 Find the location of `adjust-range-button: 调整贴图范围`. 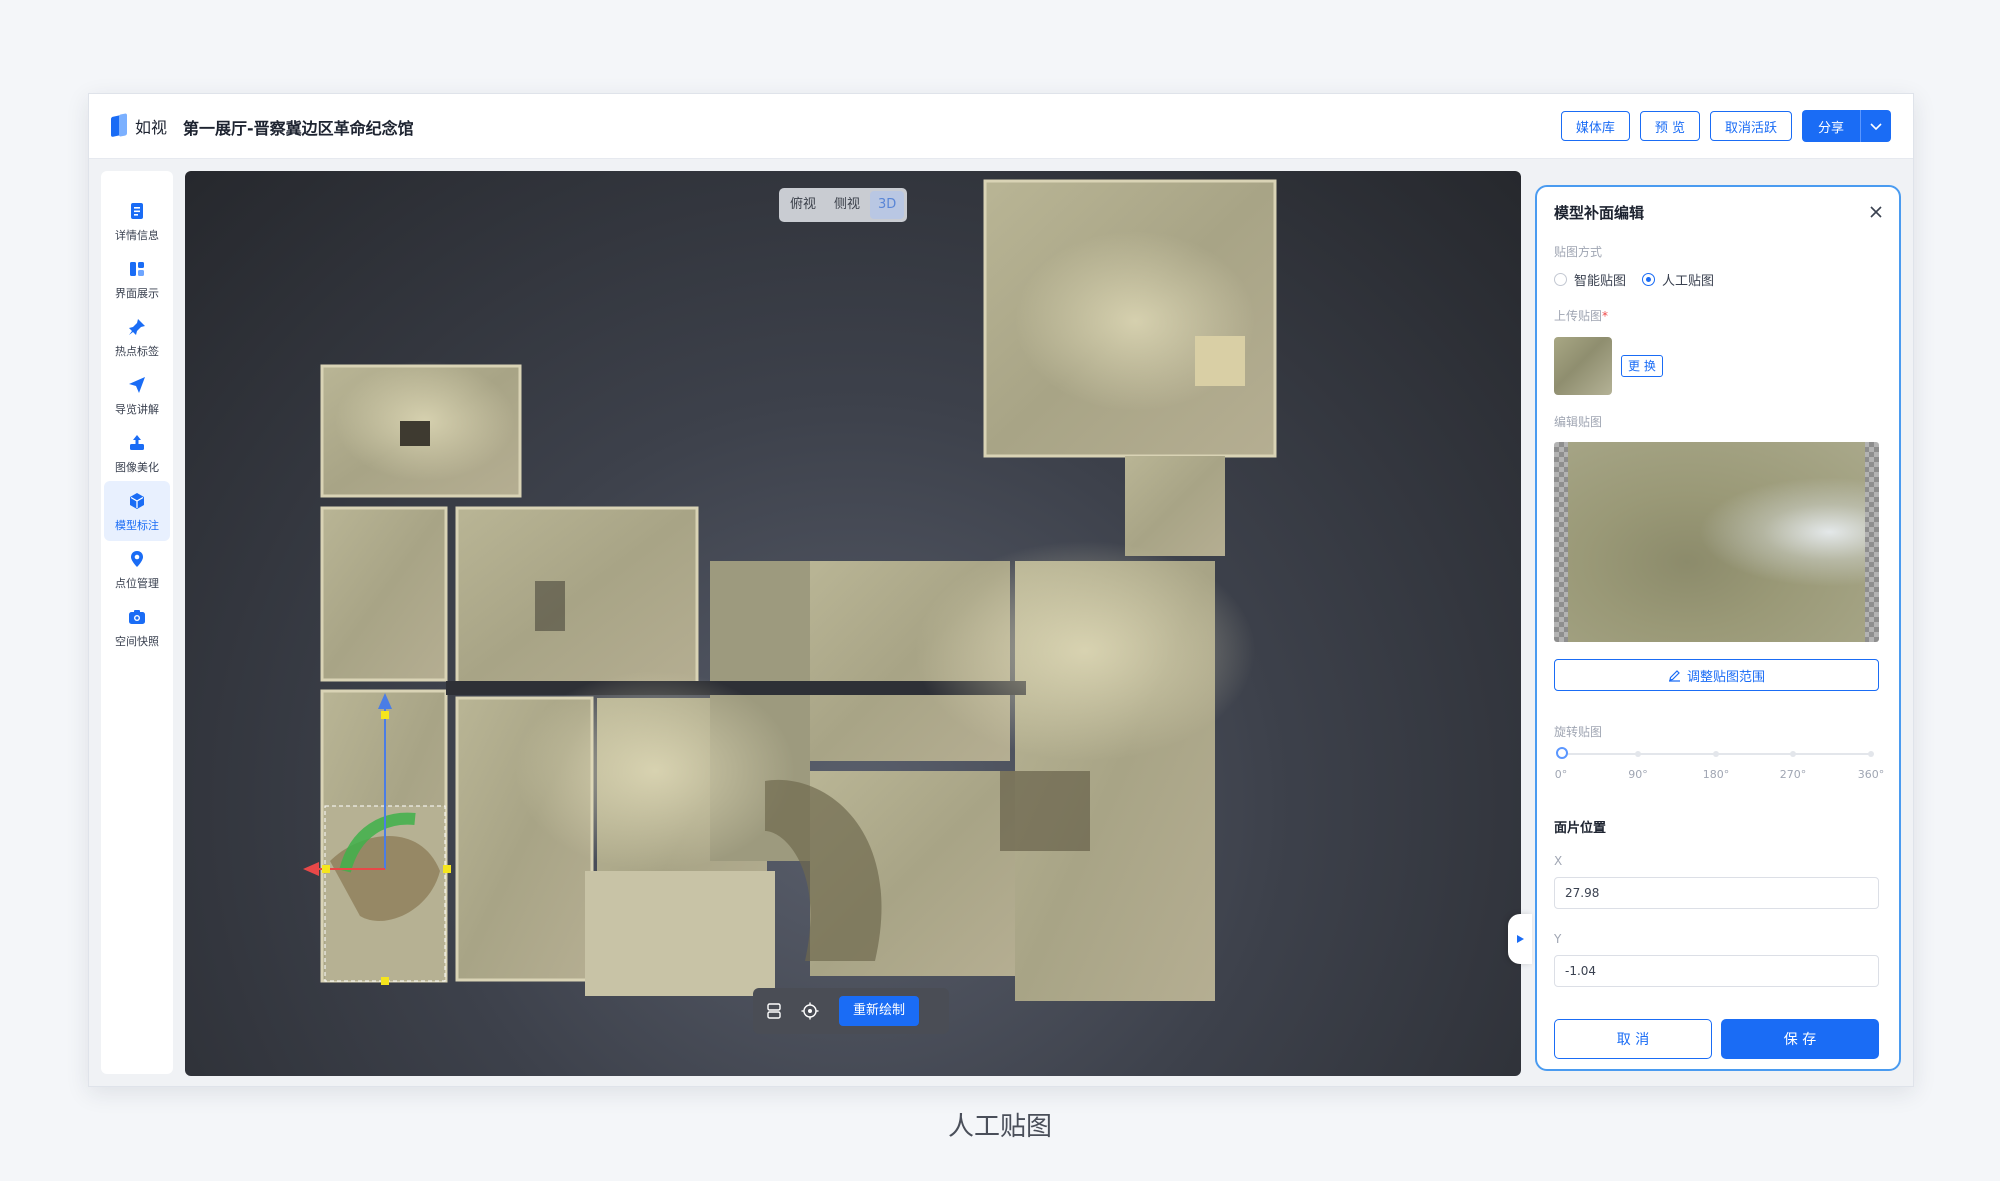

adjust-range-button: 调整贴图范围 is located at coordinates (1716, 675).